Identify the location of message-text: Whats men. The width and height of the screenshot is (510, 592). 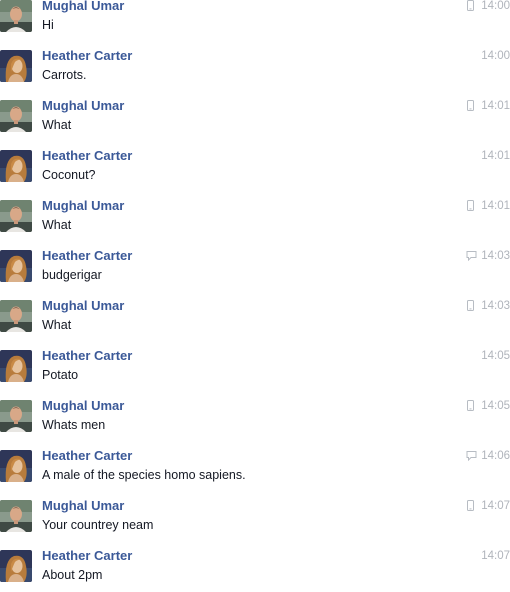
(74, 425).